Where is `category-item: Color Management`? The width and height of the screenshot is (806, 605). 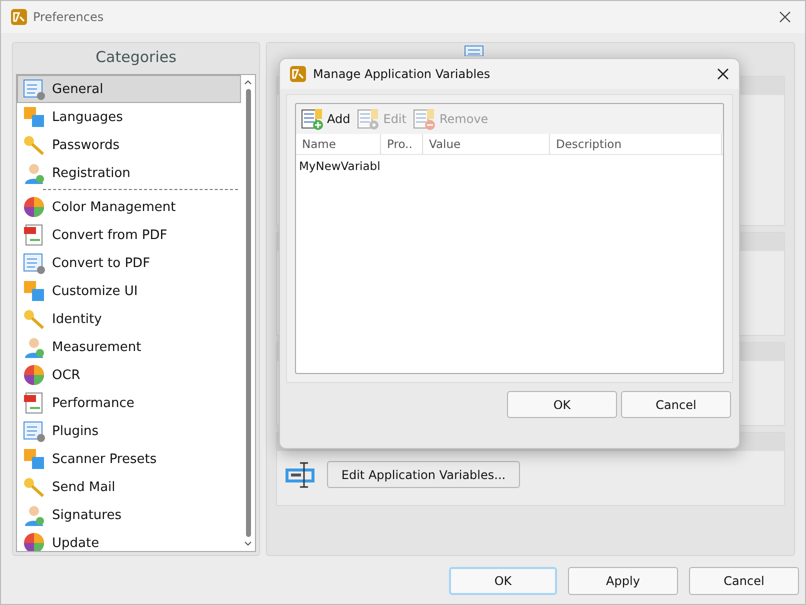
category-item: Color Management is located at coordinates (129, 207).